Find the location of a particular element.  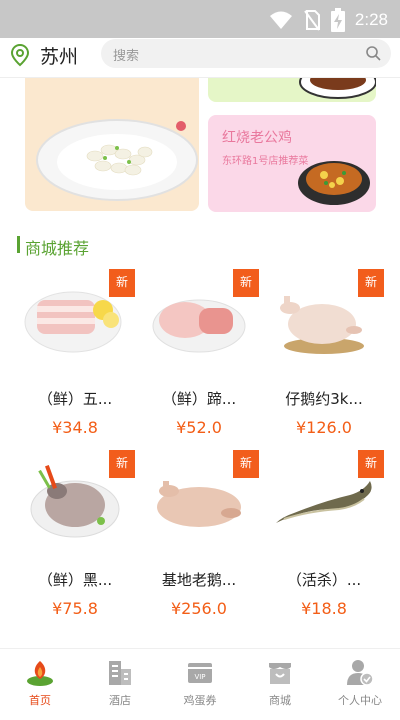

clock-time: 2:28 is located at coordinates (371, 19).